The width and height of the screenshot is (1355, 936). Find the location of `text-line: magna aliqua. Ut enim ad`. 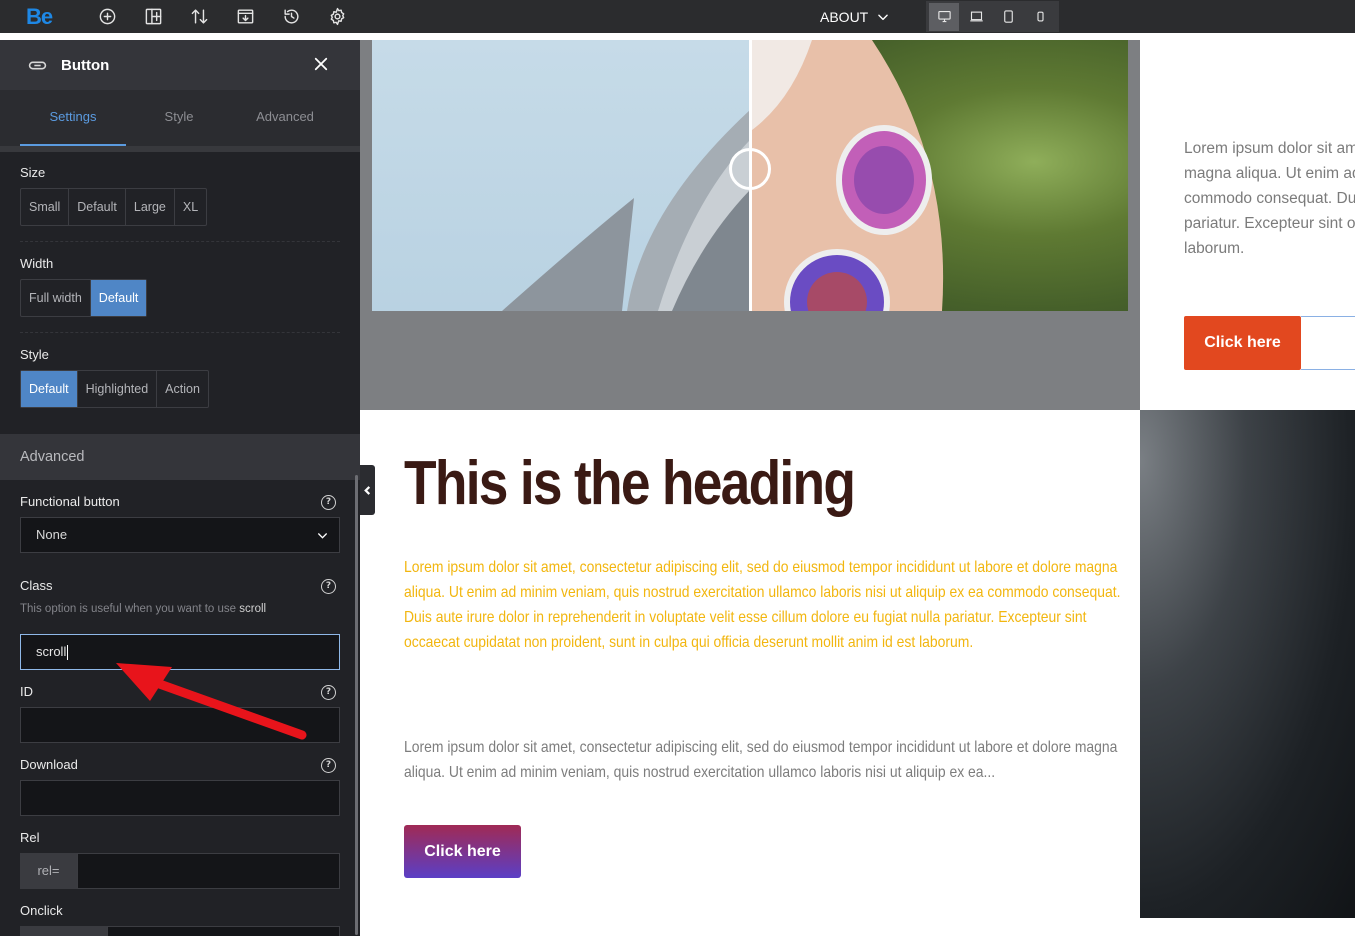

text-line: magna aliqua. Ut enim ad is located at coordinates (1269, 173).